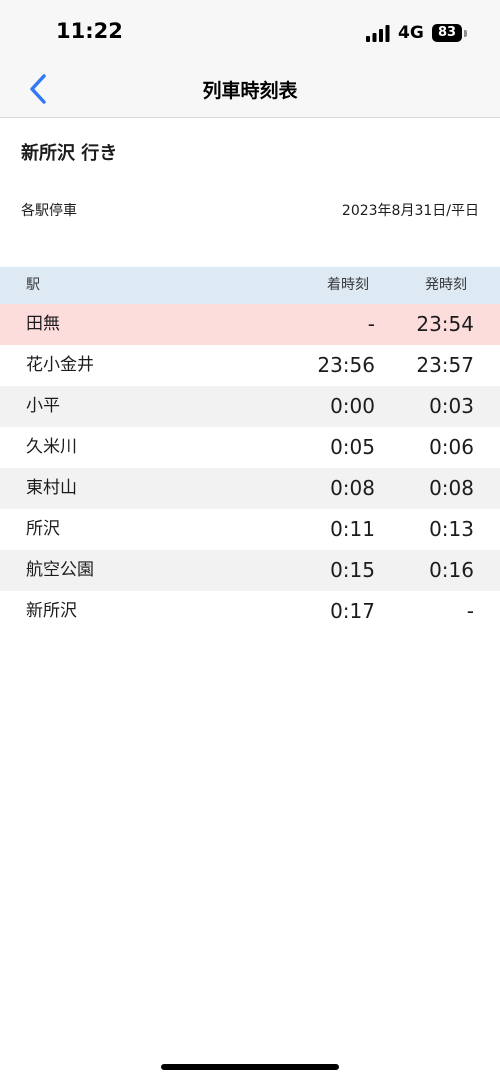 This screenshot has width=500, height=1082. What do you see at coordinates (60, 570) in the screenshot?
I see `station-name: 航空公園` at bounding box center [60, 570].